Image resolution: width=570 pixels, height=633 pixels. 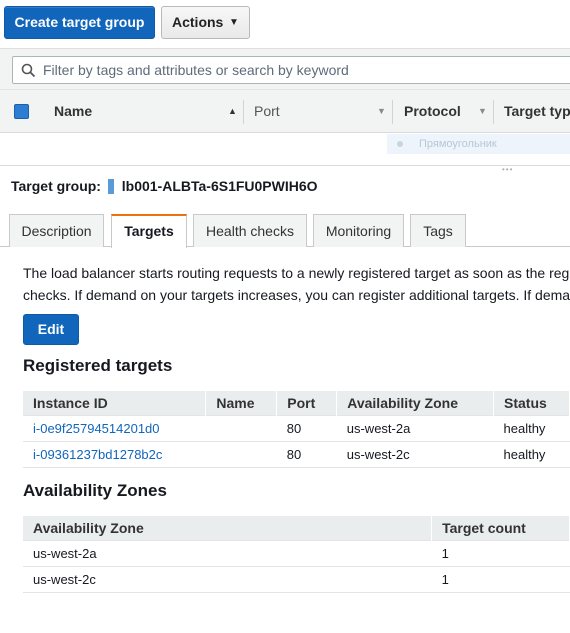 I want to click on target-group-label: Target group:, so click(x=56, y=186).